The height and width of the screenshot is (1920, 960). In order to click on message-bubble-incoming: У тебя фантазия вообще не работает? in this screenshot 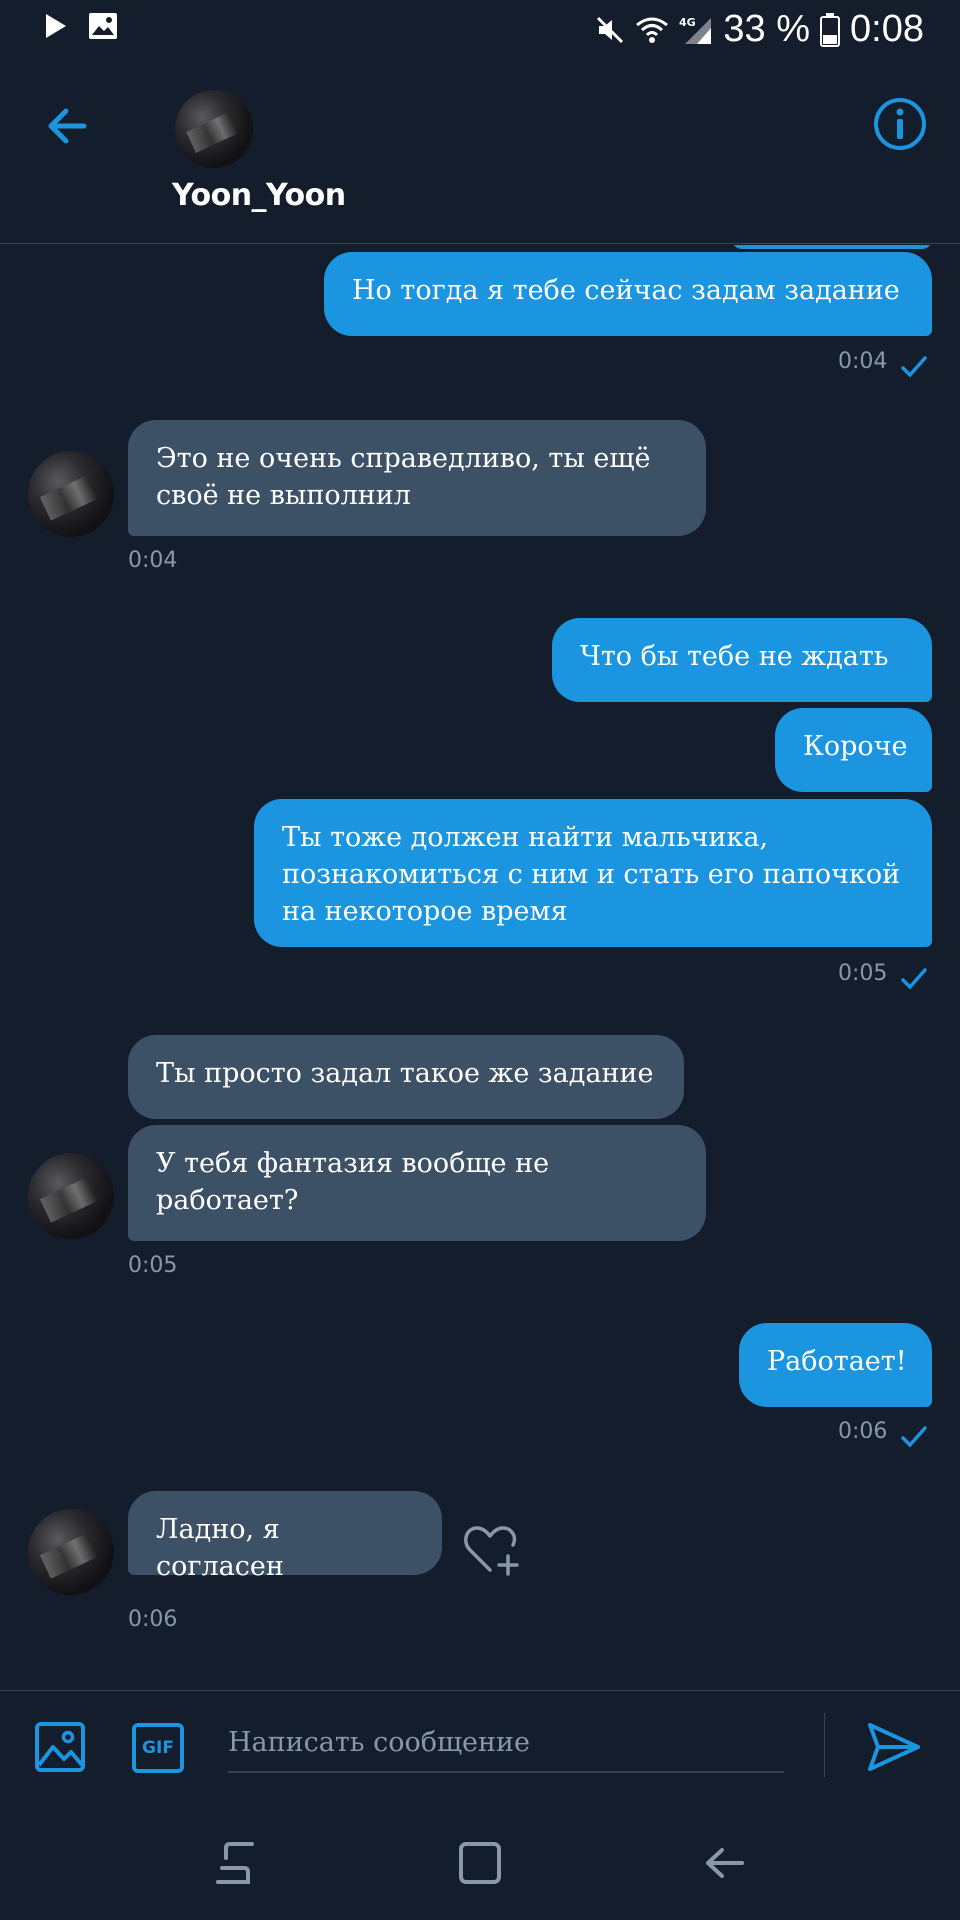, I will do `click(417, 1183)`.